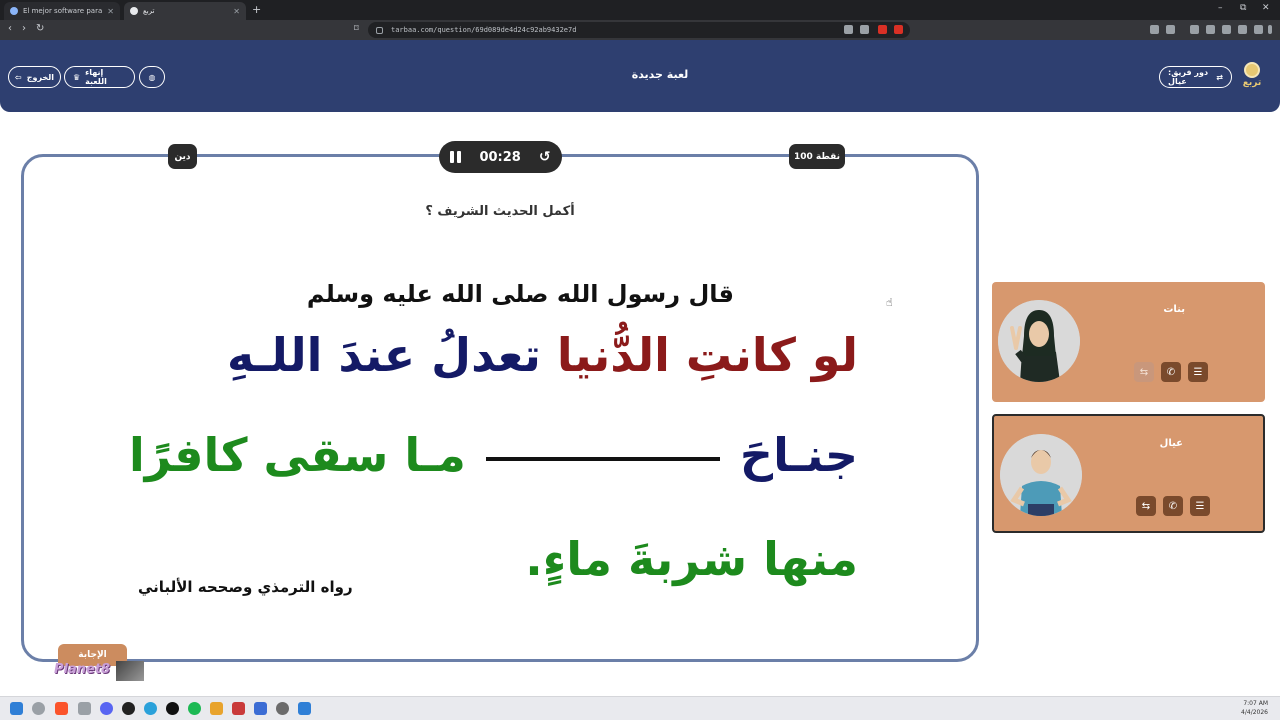 This screenshot has width=1280, height=720. I want to click on team-panel-girls: بنات ⇆ ✆ ☰, so click(1128, 342).